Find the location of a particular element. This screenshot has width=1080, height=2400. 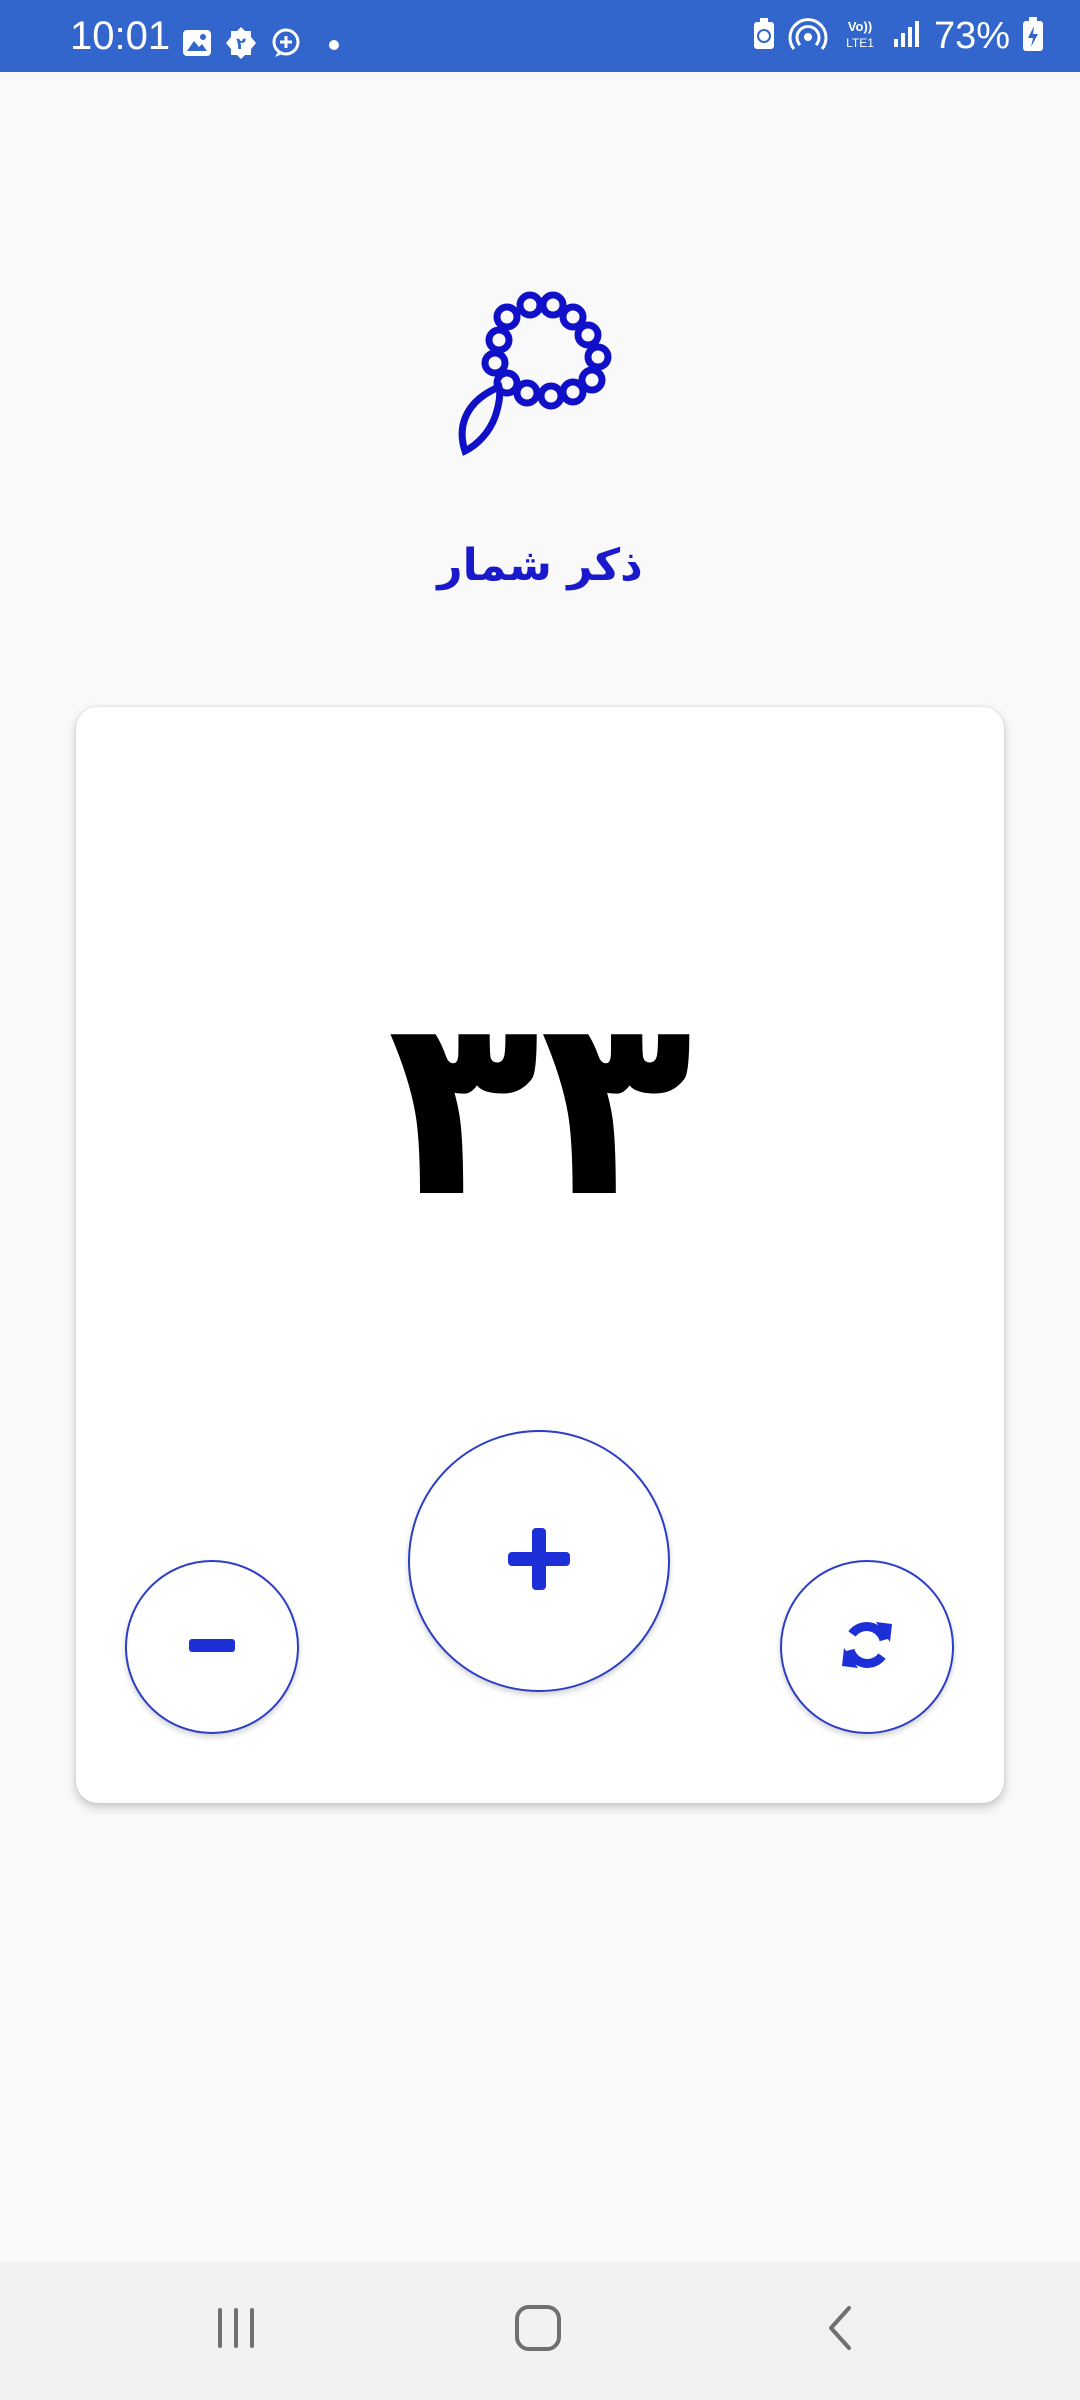

decrement-button is located at coordinates (212, 1647).